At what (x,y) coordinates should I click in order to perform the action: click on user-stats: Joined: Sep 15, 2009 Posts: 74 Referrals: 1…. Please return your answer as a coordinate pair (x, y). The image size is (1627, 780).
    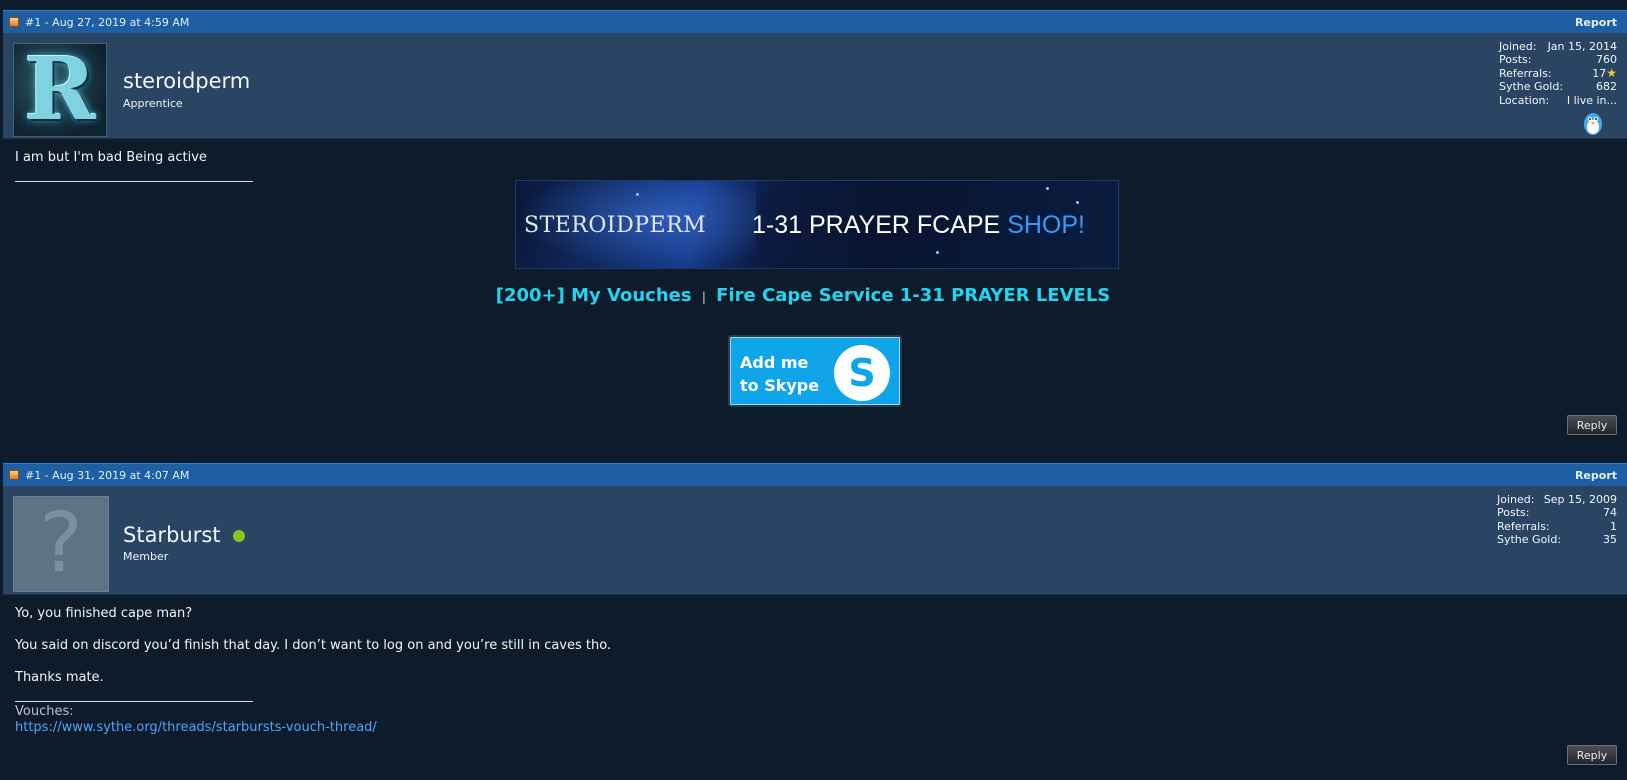
    Looking at the image, I should click on (1557, 520).